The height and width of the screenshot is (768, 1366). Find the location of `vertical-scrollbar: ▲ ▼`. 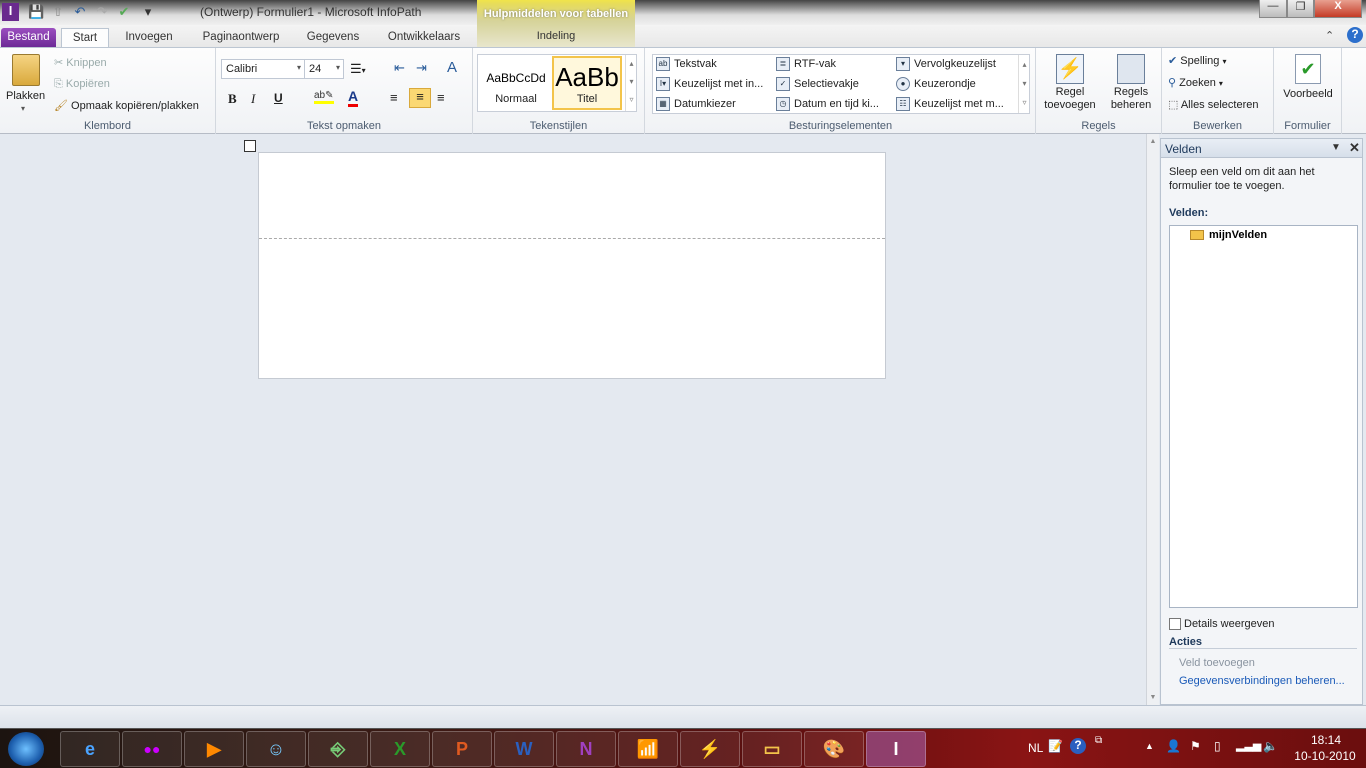

vertical-scrollbar: ▲ ▼ is located at coordinates (1152, 419).